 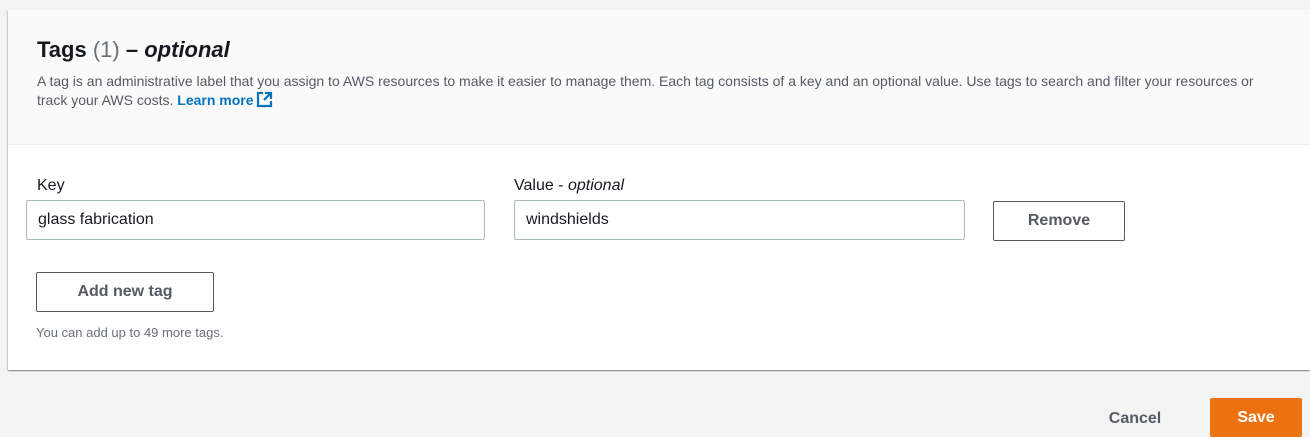 What do you see at coordinates (739, 220) in the screenshot?
I see `value-input: windshields` at bounding box center [739, 220].